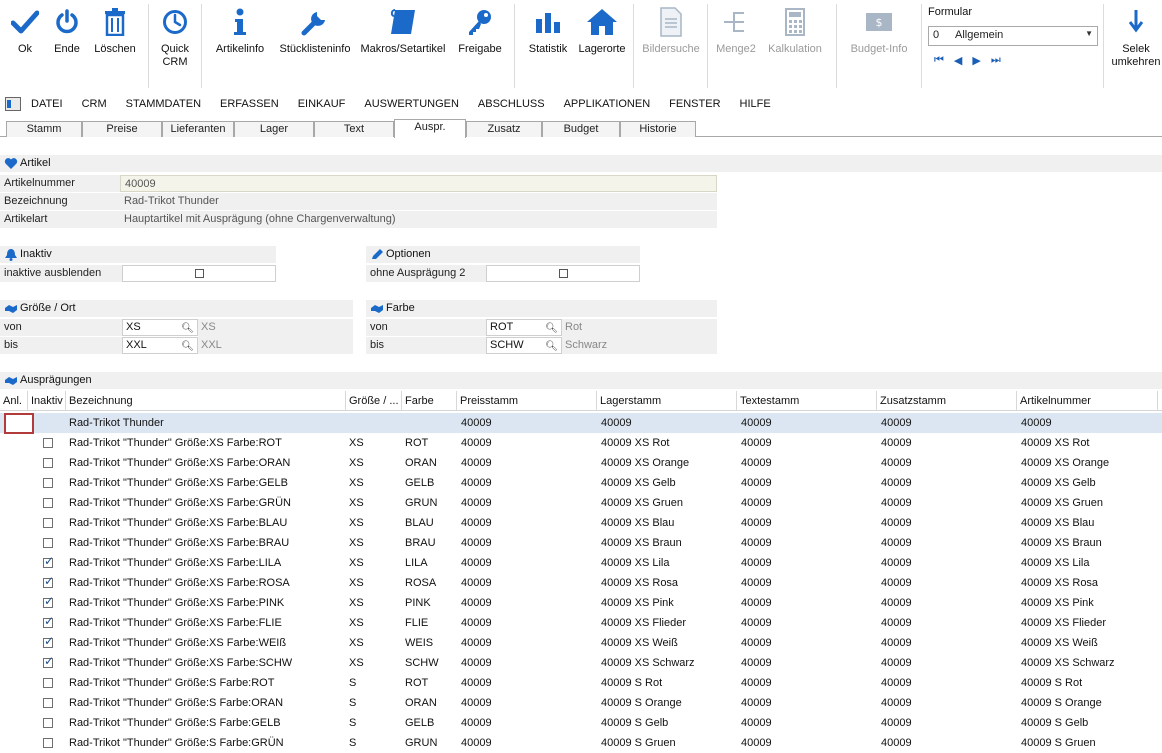  I want to click on kalkulation-button: Kalkulation, so click(795, 44).